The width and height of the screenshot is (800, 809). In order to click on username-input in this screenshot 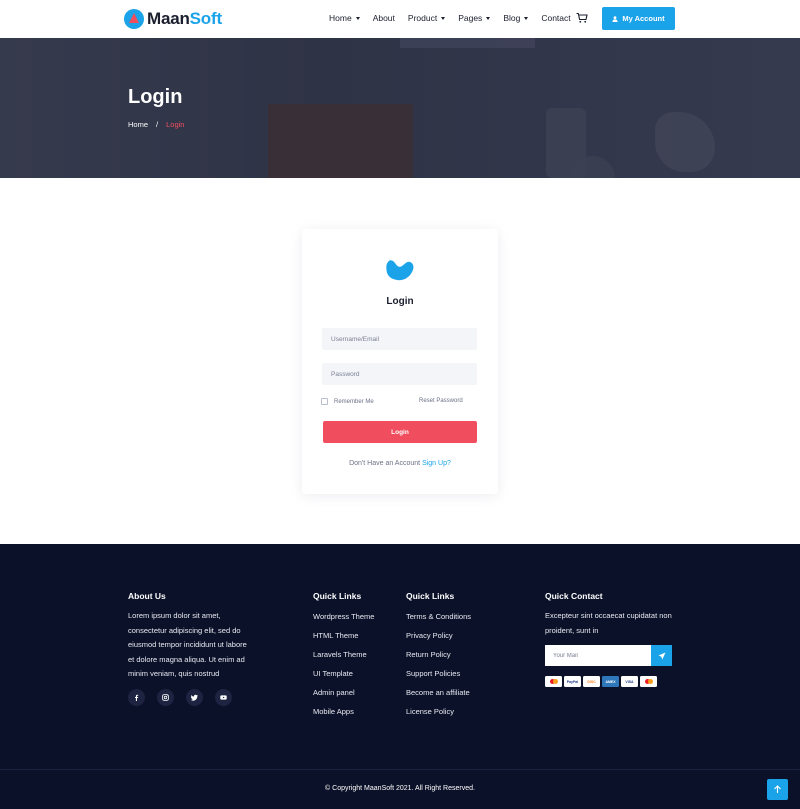, I will do `click(399, 339)`.